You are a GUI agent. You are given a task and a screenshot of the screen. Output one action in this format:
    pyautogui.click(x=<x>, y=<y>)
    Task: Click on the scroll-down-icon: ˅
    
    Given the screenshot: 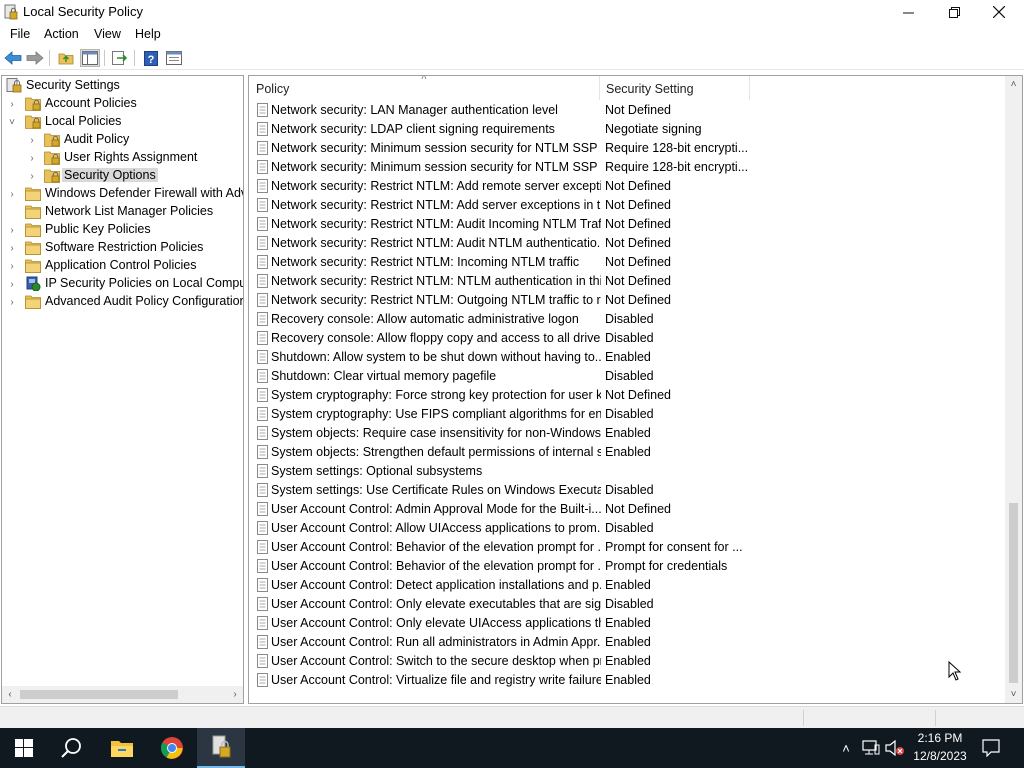 What is the action you would take?
    pyautogui.click(x=1013, y=694)
    